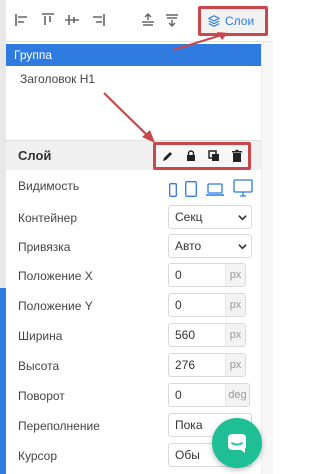  I want to click on align-right-icon, so click(98, 20).